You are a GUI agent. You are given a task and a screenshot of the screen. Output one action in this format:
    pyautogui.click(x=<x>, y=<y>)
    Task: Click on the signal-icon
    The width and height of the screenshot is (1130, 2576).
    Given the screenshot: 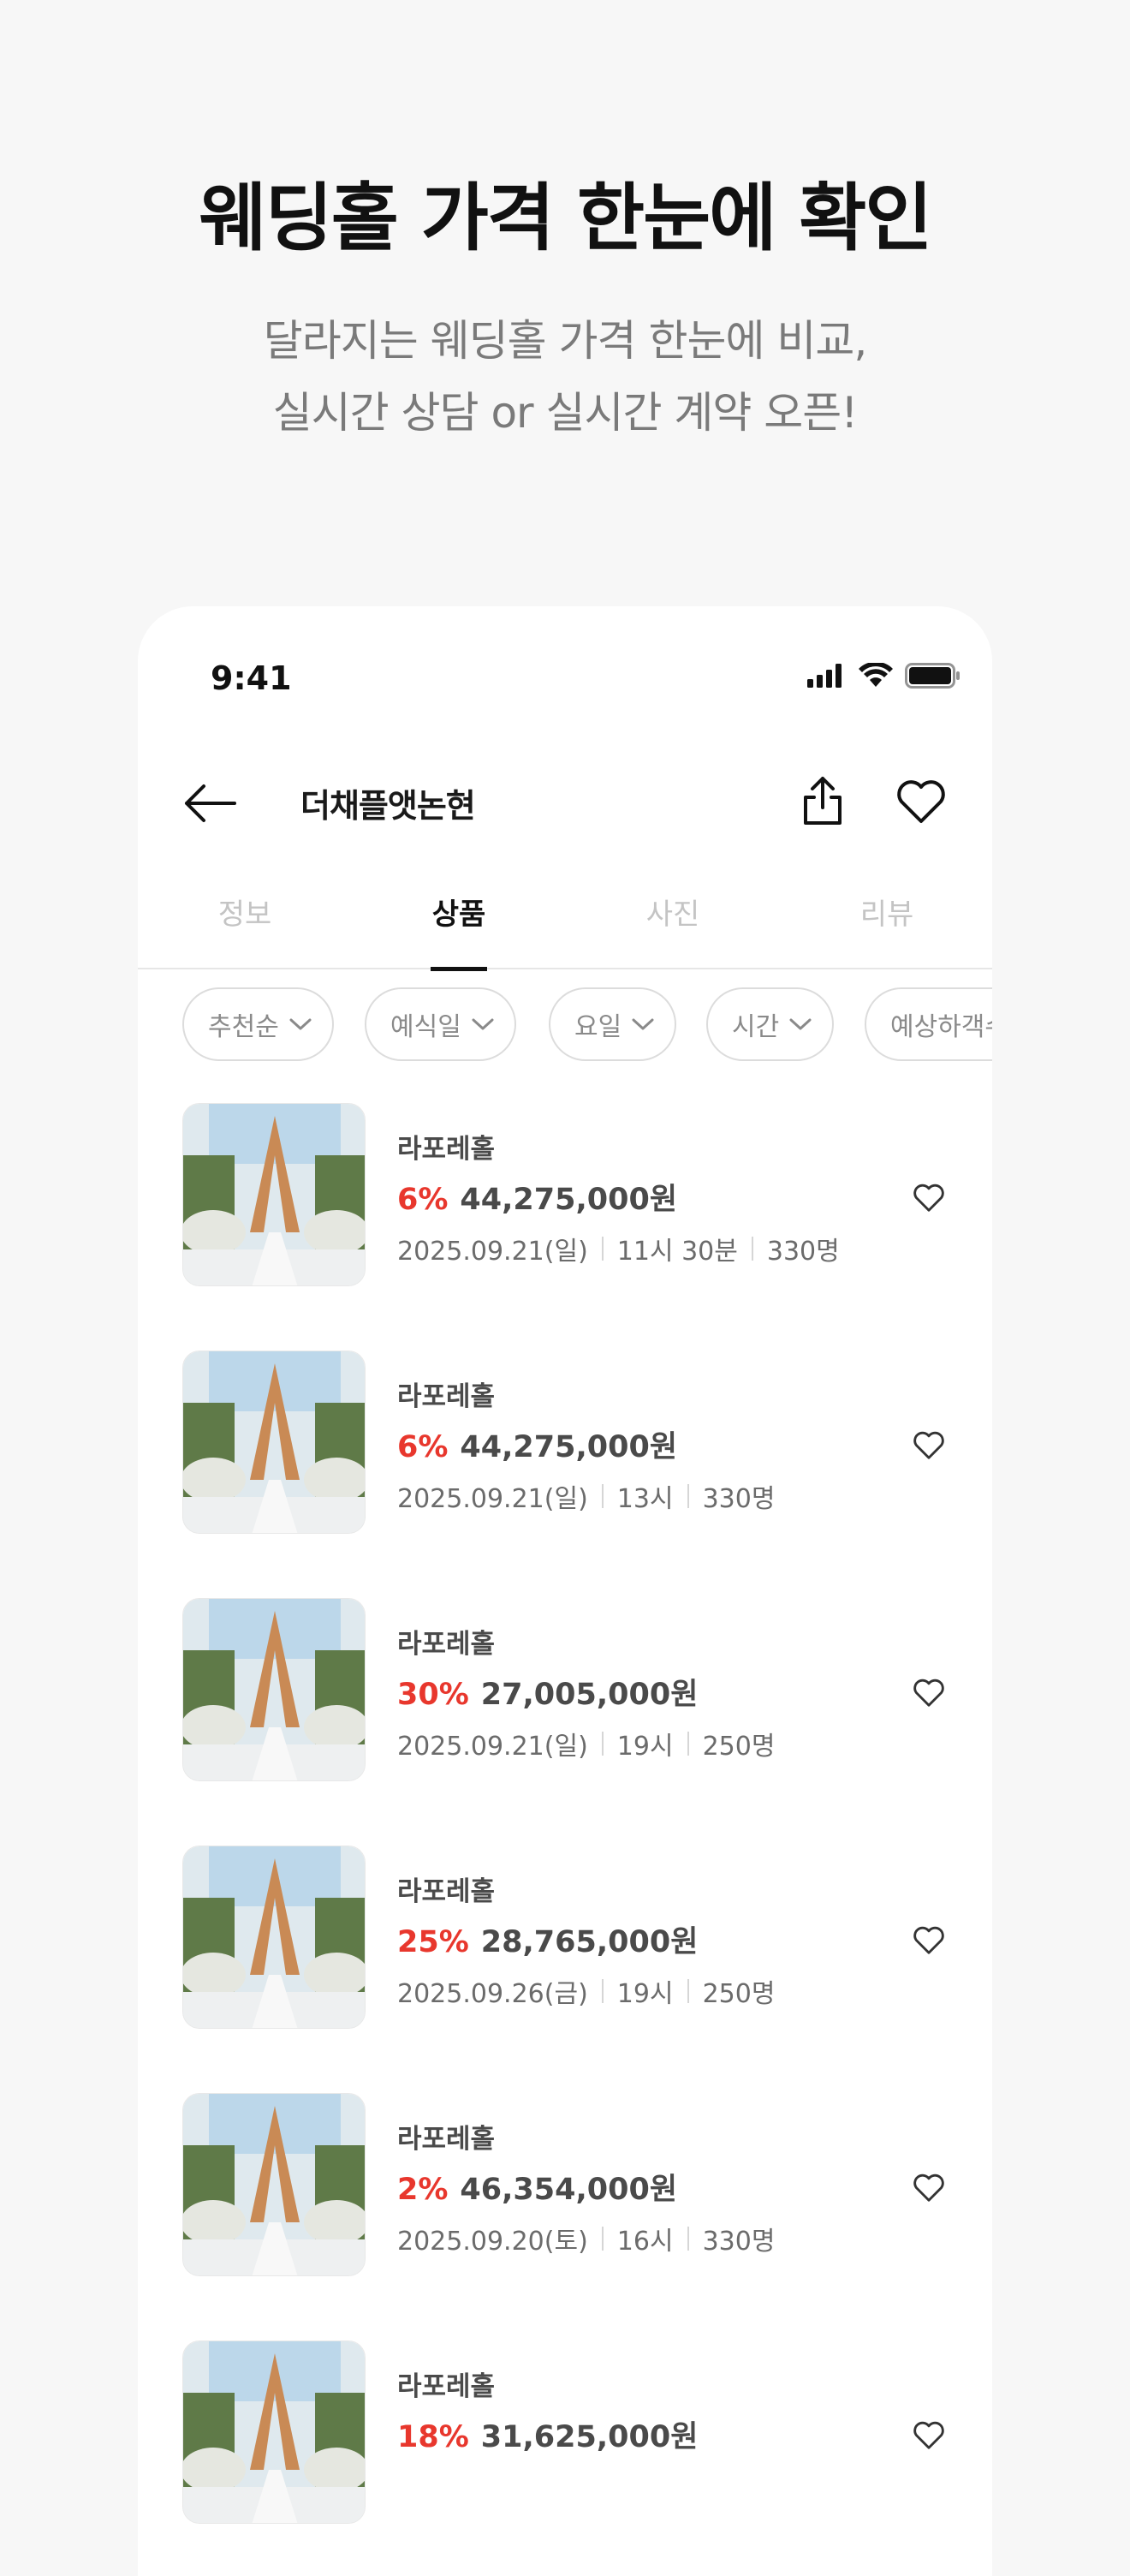 What is the action you would take?
    pyautogui.click(x=824, y=676)
    